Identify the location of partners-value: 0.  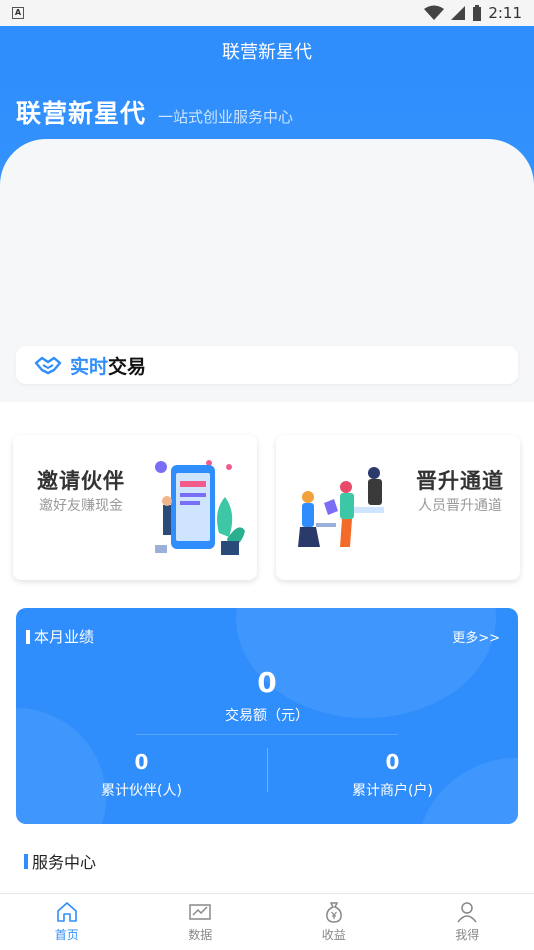
(141, 762).